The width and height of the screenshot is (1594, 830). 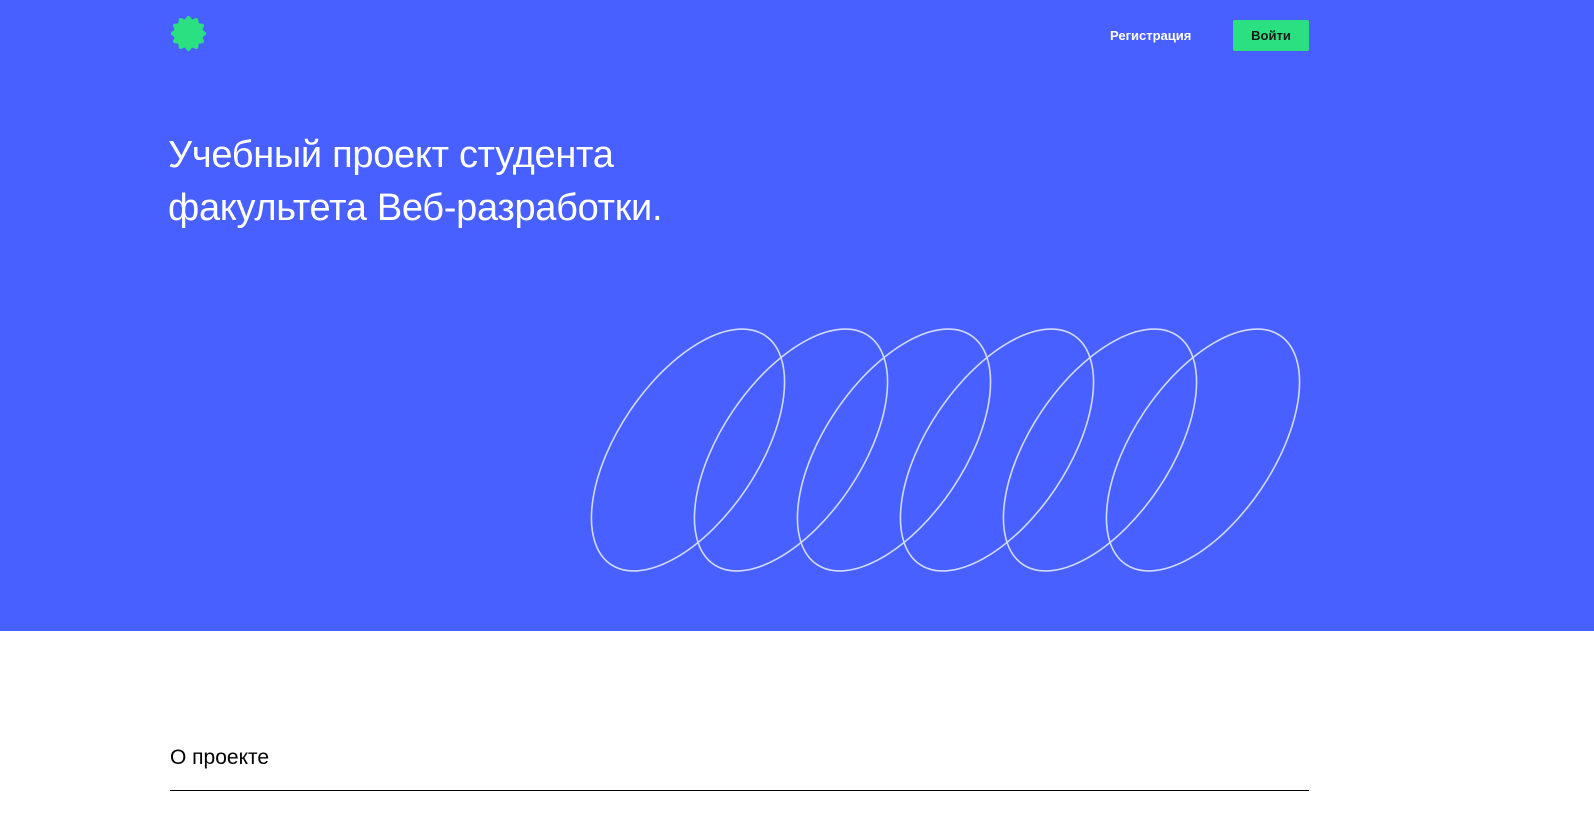 What do you see at coordinates (188, 33) in the screenshot?
I see `logo-icon` at bounding box center [188, 33].